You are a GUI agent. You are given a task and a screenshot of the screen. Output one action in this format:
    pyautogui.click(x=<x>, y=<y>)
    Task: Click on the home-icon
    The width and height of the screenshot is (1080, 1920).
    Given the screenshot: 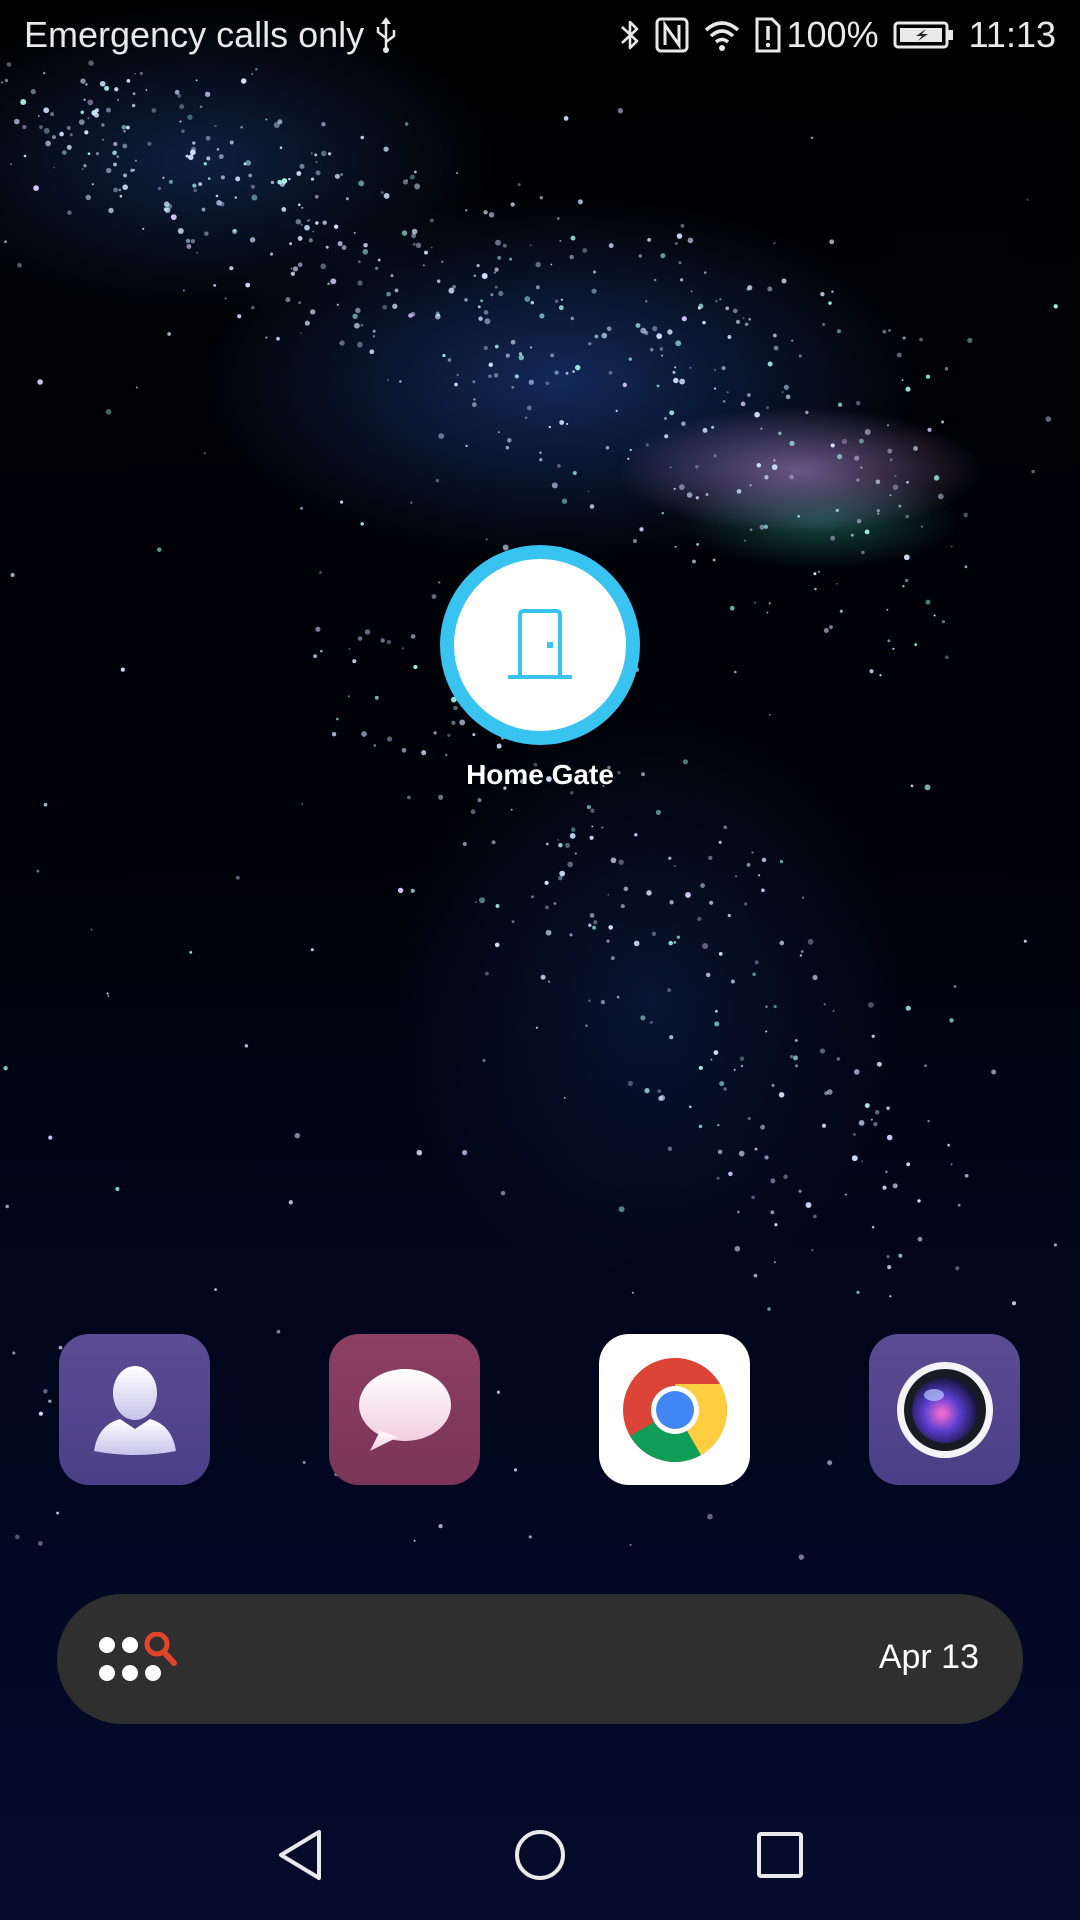 What is the action you would take?
    pyautogui.click(x=540, y=1855)
    